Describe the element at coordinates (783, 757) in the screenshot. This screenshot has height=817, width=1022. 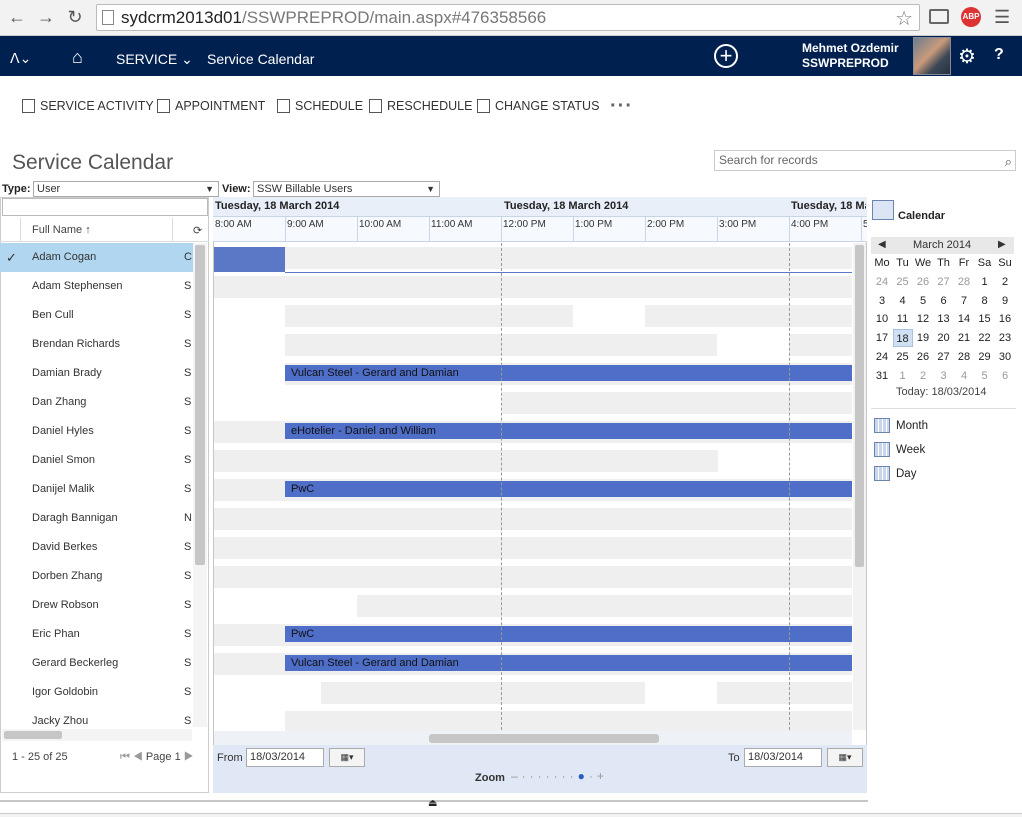
I see `to-date-input: 18/03/2014` at that location.